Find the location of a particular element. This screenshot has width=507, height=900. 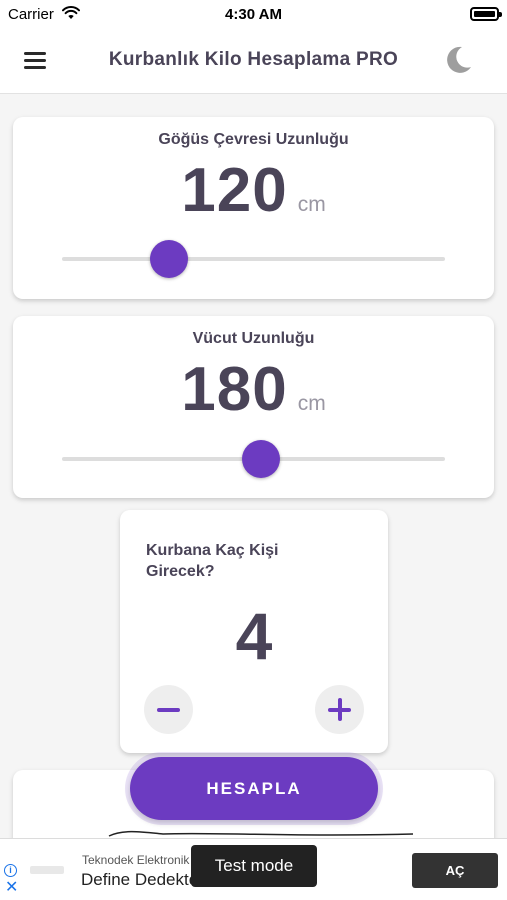

people-counter-card: Kurbana Kaç Kişi Girecek? 4 is located at coordinates (254, 631).